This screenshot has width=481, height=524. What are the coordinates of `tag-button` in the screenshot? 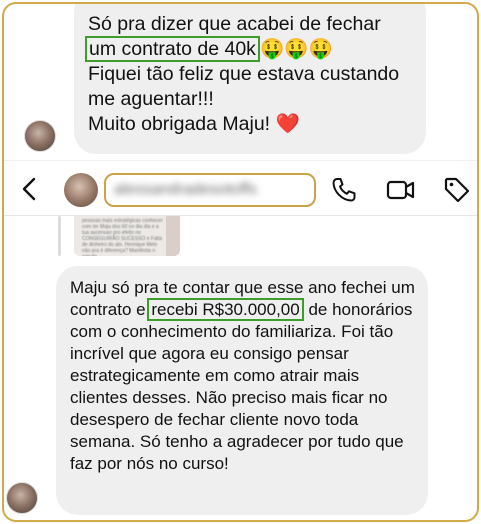 It's located at (457, 190).